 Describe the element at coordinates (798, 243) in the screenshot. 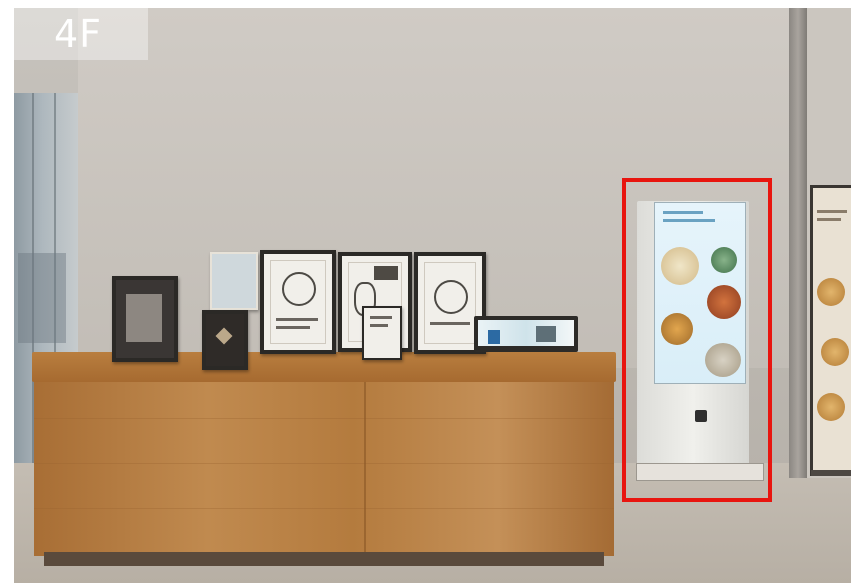

I see `metal-pillar` at that location.